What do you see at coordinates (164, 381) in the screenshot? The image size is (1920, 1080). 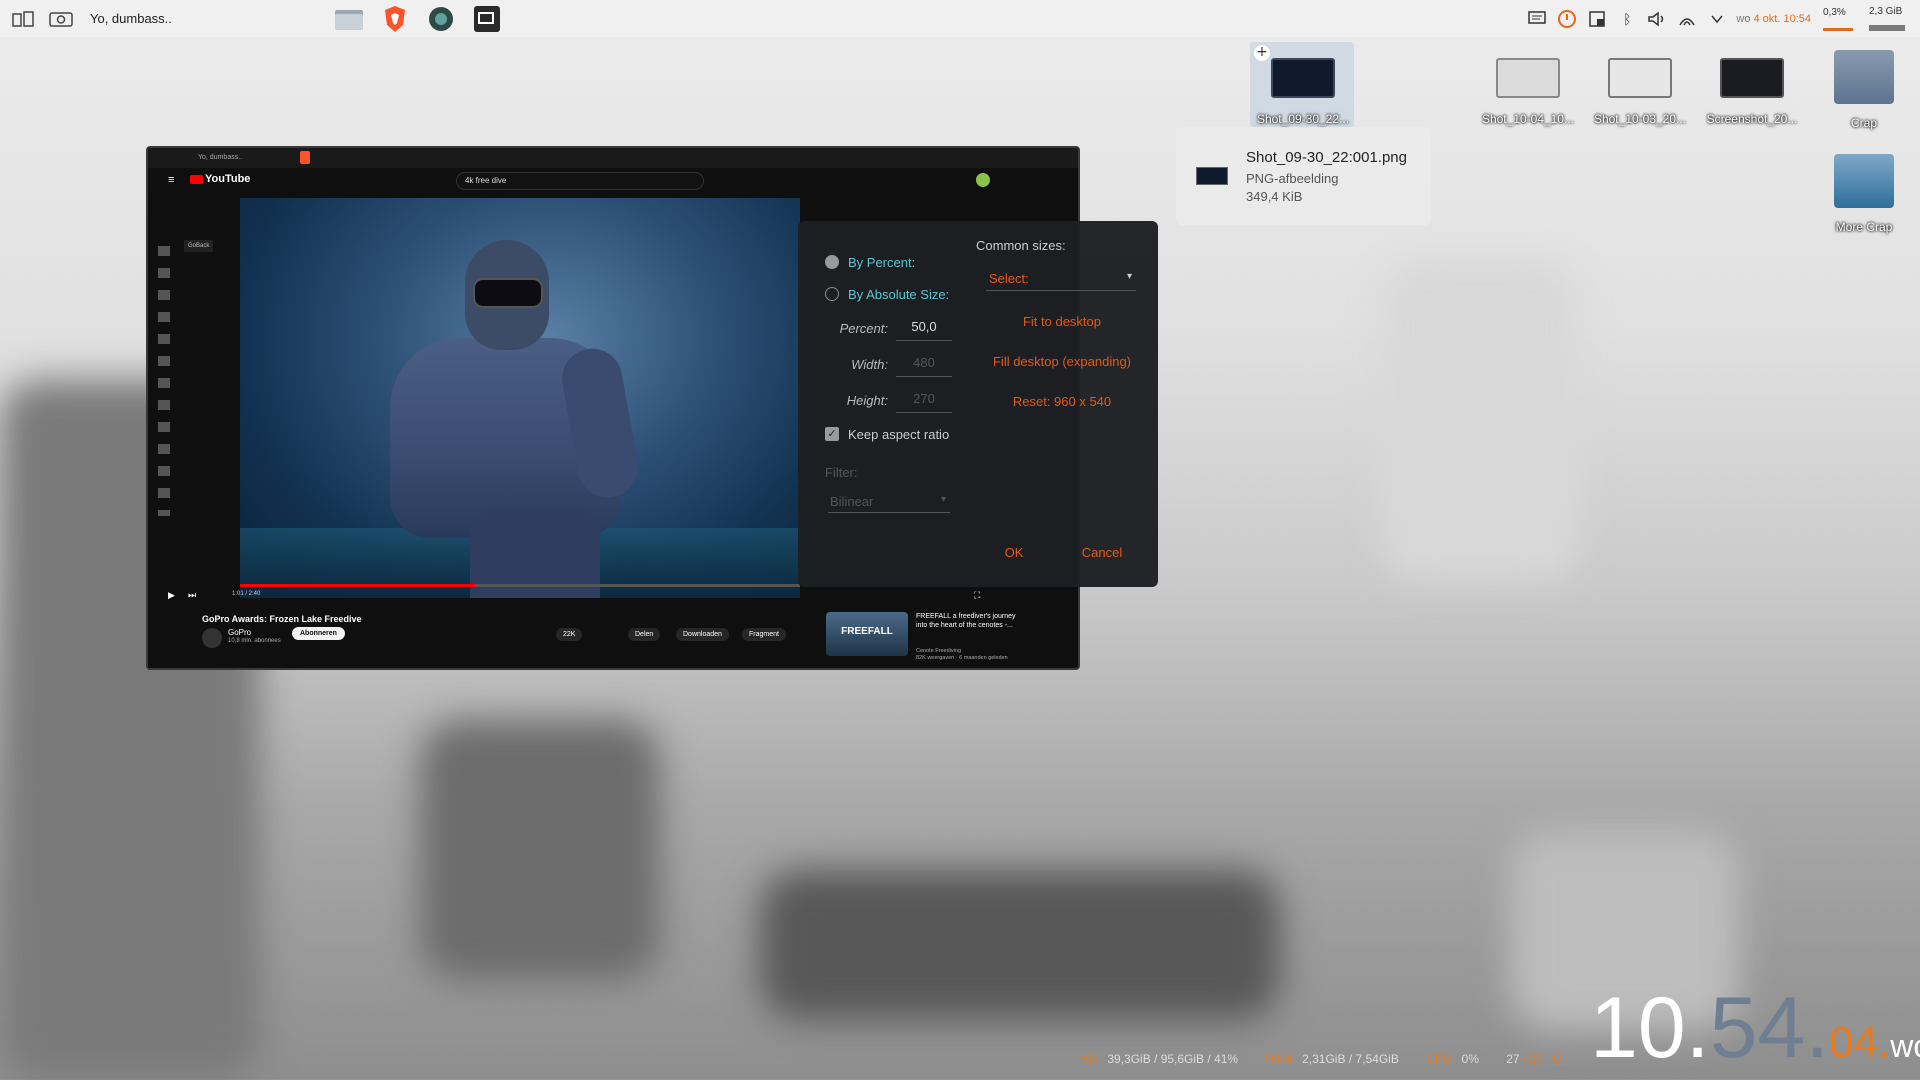 I see `sidebar-icons` at bounding box center [164, 381].